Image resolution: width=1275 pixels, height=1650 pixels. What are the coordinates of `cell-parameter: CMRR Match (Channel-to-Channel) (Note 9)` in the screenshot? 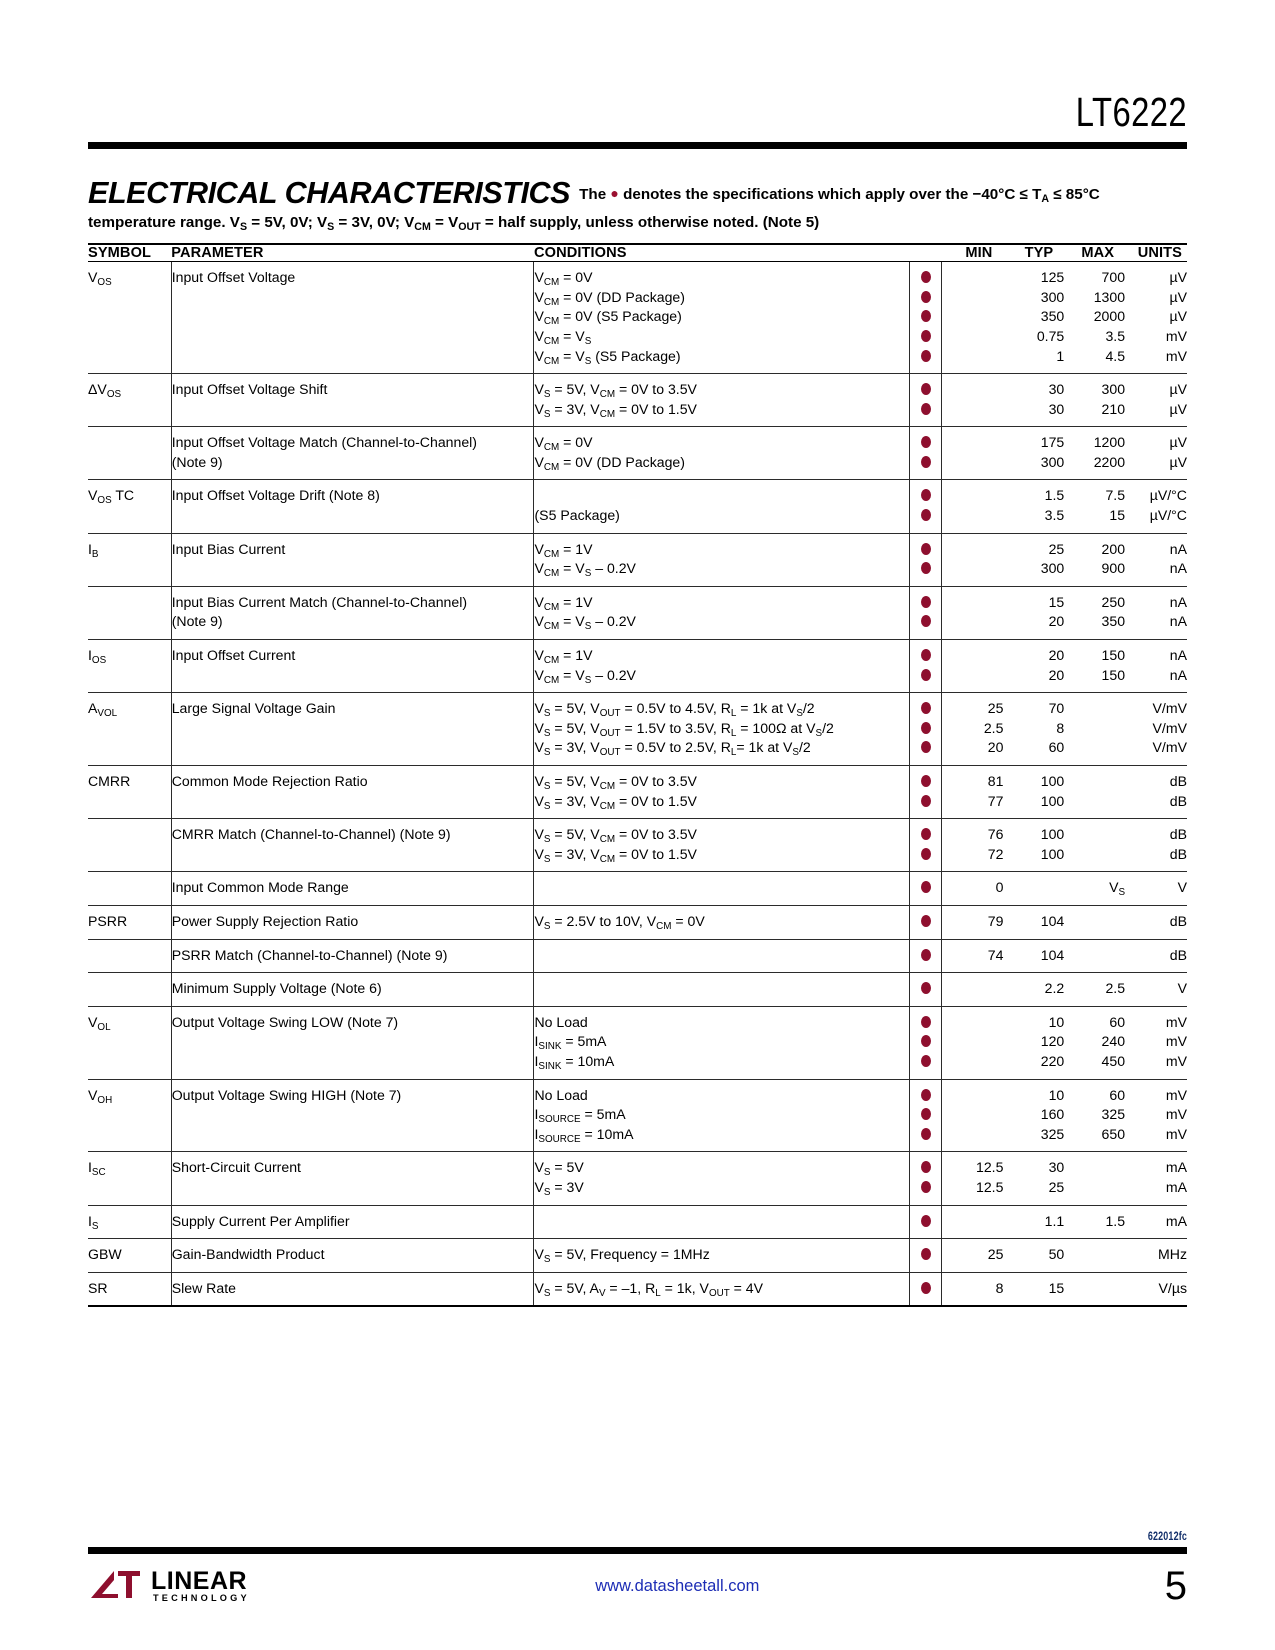 It's located at (353, 845).